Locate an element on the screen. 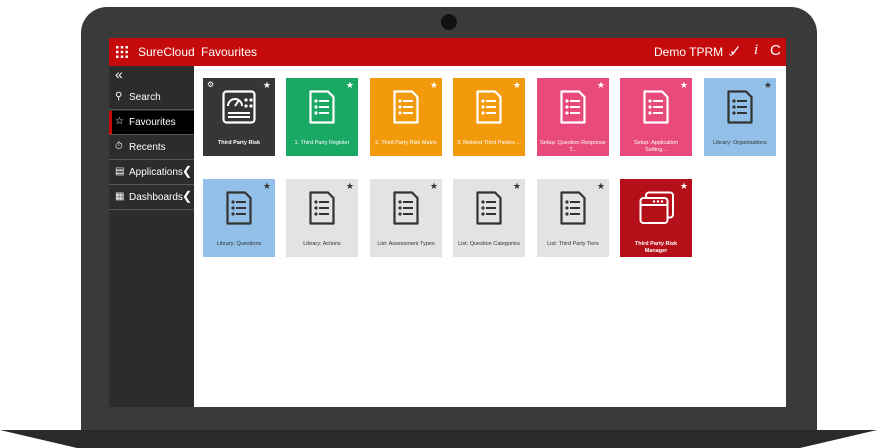 This screenshot has width=877, height=448. favourite-tile: ★ List: Question Categories is located at coordinates (489, 218).